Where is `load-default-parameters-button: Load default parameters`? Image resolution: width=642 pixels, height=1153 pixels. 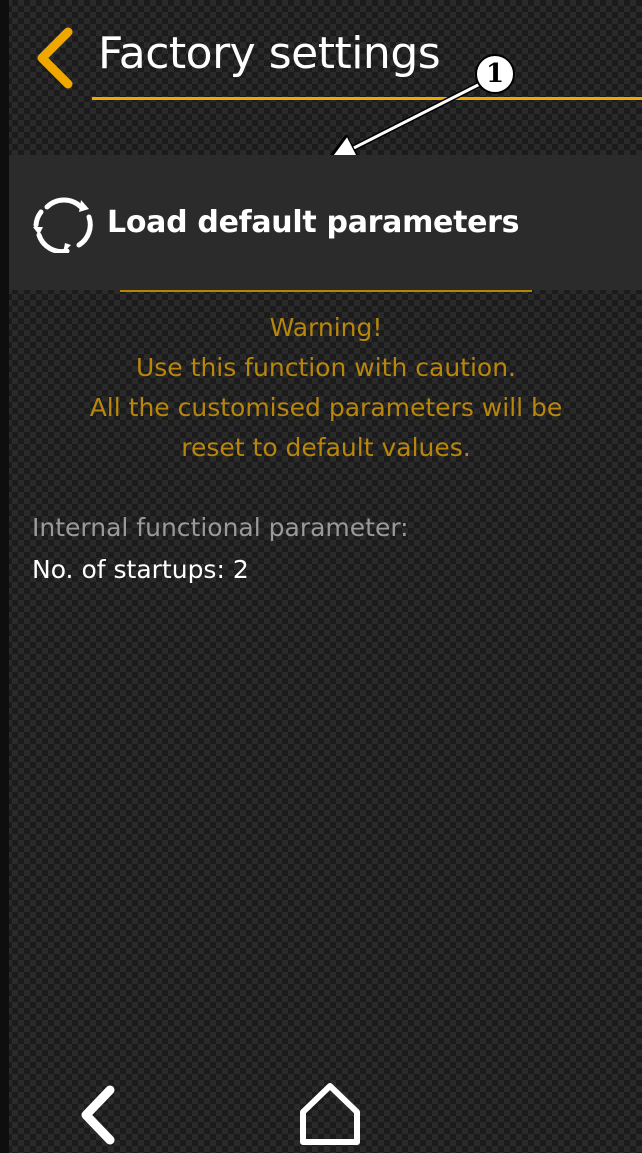
load-default-parameters-button: Load default parameters is located at coordinates (325, 222).